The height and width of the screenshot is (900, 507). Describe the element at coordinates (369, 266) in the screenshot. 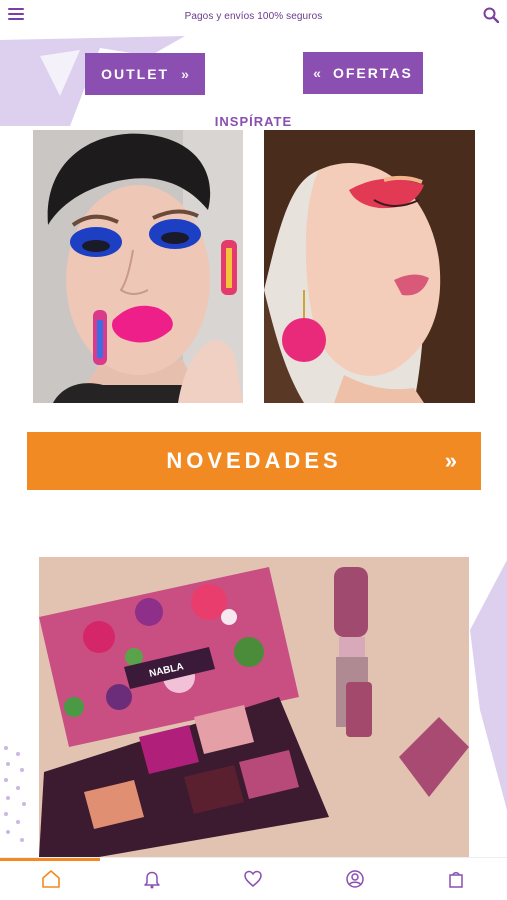

I see `look-photo-pink-eyeshadow` at that location.